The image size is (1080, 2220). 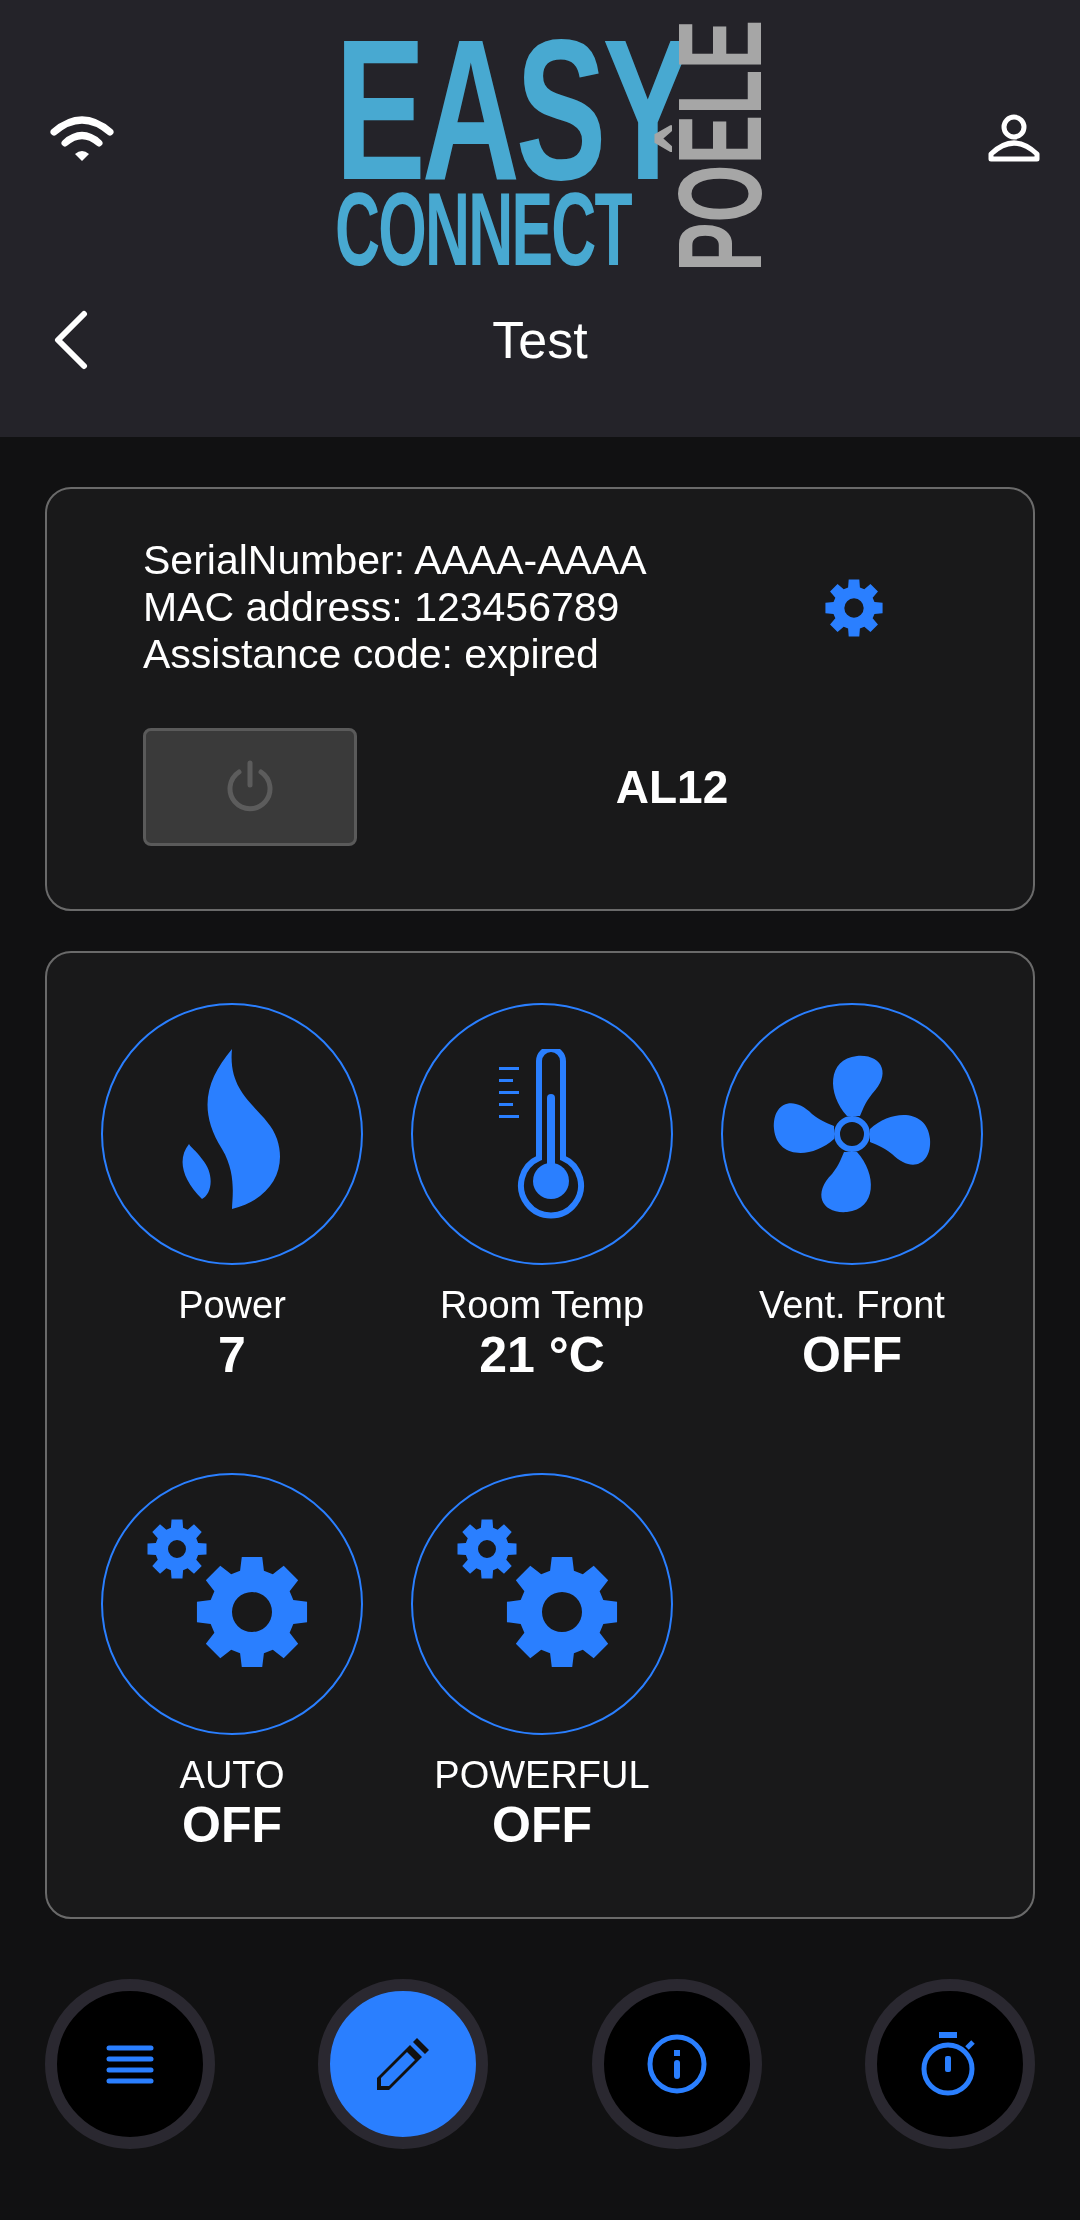 I want to click on pencil-icon, so click(x=403, y=2064).